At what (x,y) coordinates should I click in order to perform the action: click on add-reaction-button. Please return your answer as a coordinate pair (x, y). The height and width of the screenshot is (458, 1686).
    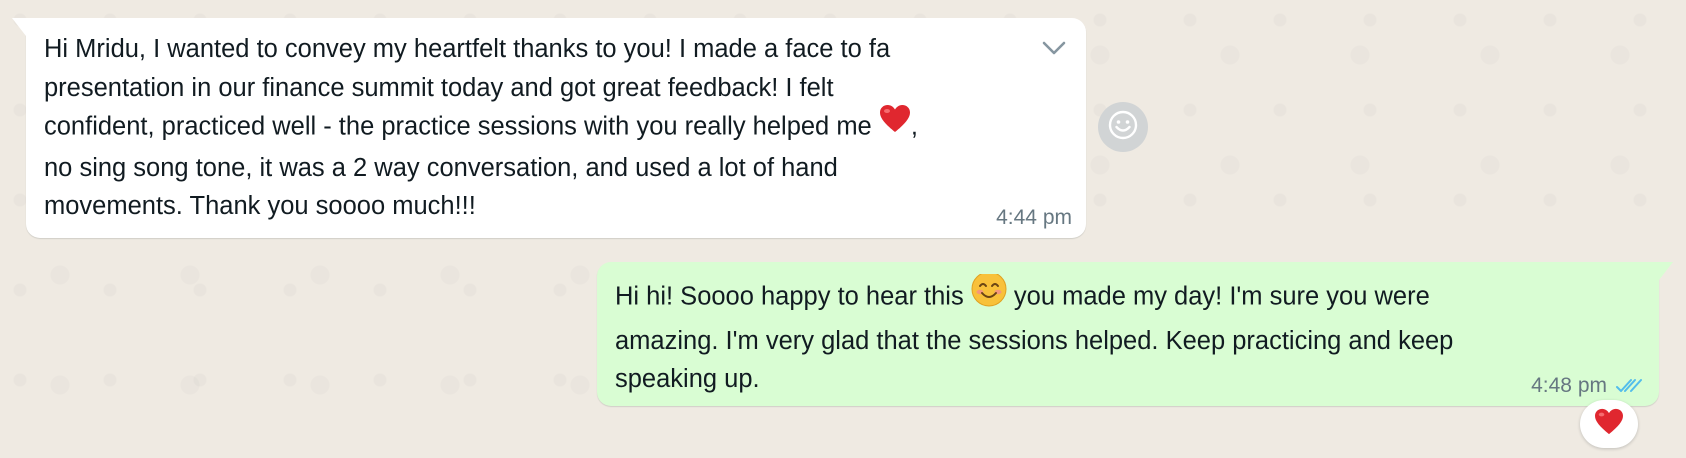
    Looking at the image, I should click on (1123, 127).